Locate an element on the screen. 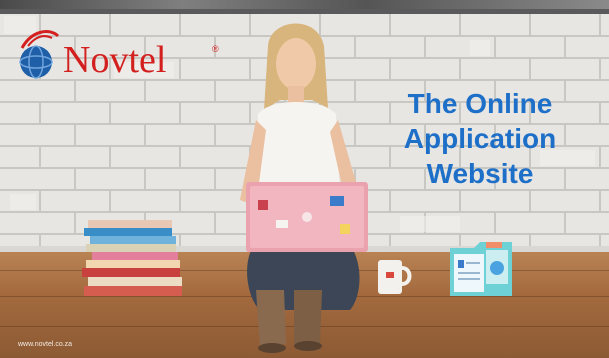 The height and width of the screenshot is (358, 609). mug-icon is located at coordinates (395, 277).